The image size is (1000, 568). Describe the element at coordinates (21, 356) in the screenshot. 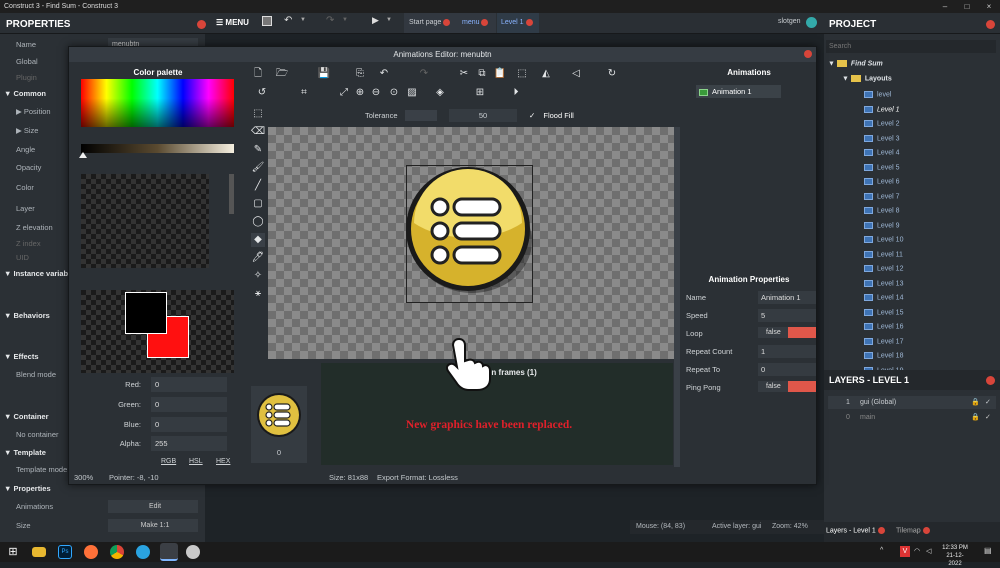

I see `section-effects: ▼ Effects` at that location.